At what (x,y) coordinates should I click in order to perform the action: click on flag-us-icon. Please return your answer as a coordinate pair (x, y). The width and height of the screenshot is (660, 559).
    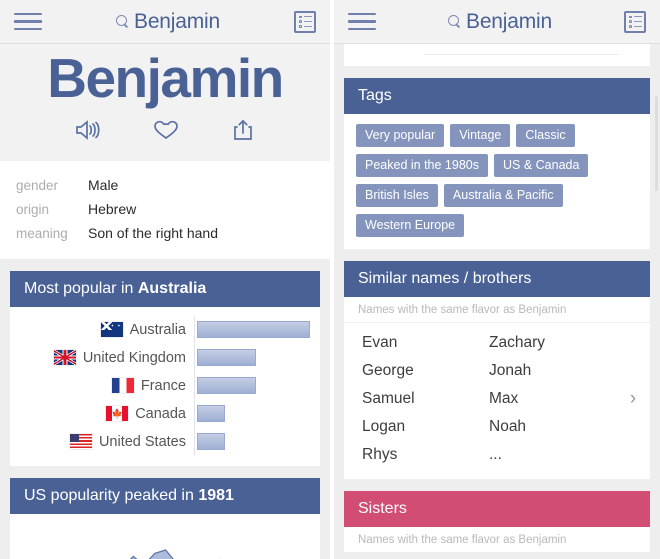
    Looking at the image, I should click on (80, 442).